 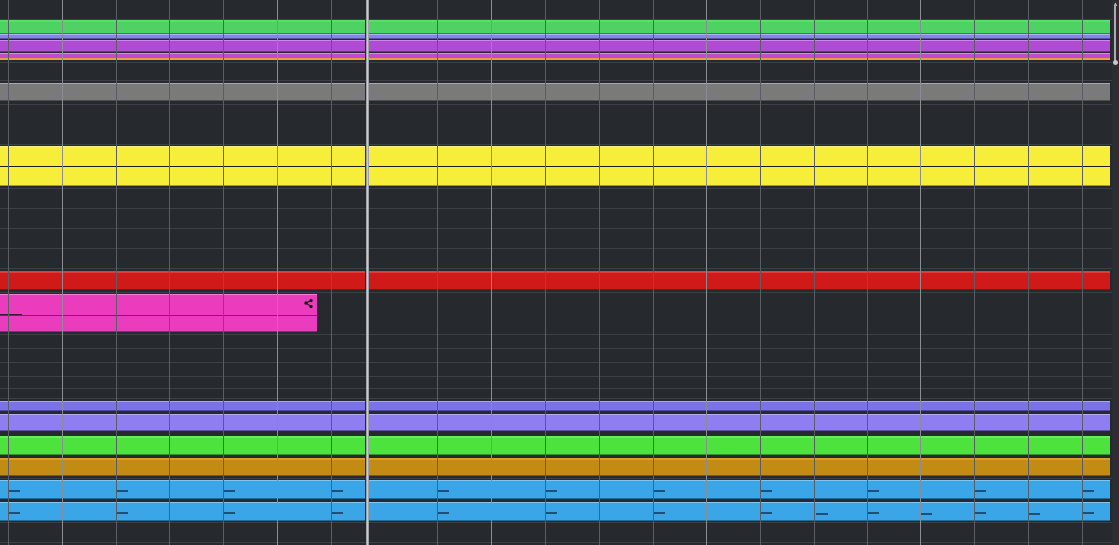 I want to click on clip-magenta, so click(x=158, y=313).